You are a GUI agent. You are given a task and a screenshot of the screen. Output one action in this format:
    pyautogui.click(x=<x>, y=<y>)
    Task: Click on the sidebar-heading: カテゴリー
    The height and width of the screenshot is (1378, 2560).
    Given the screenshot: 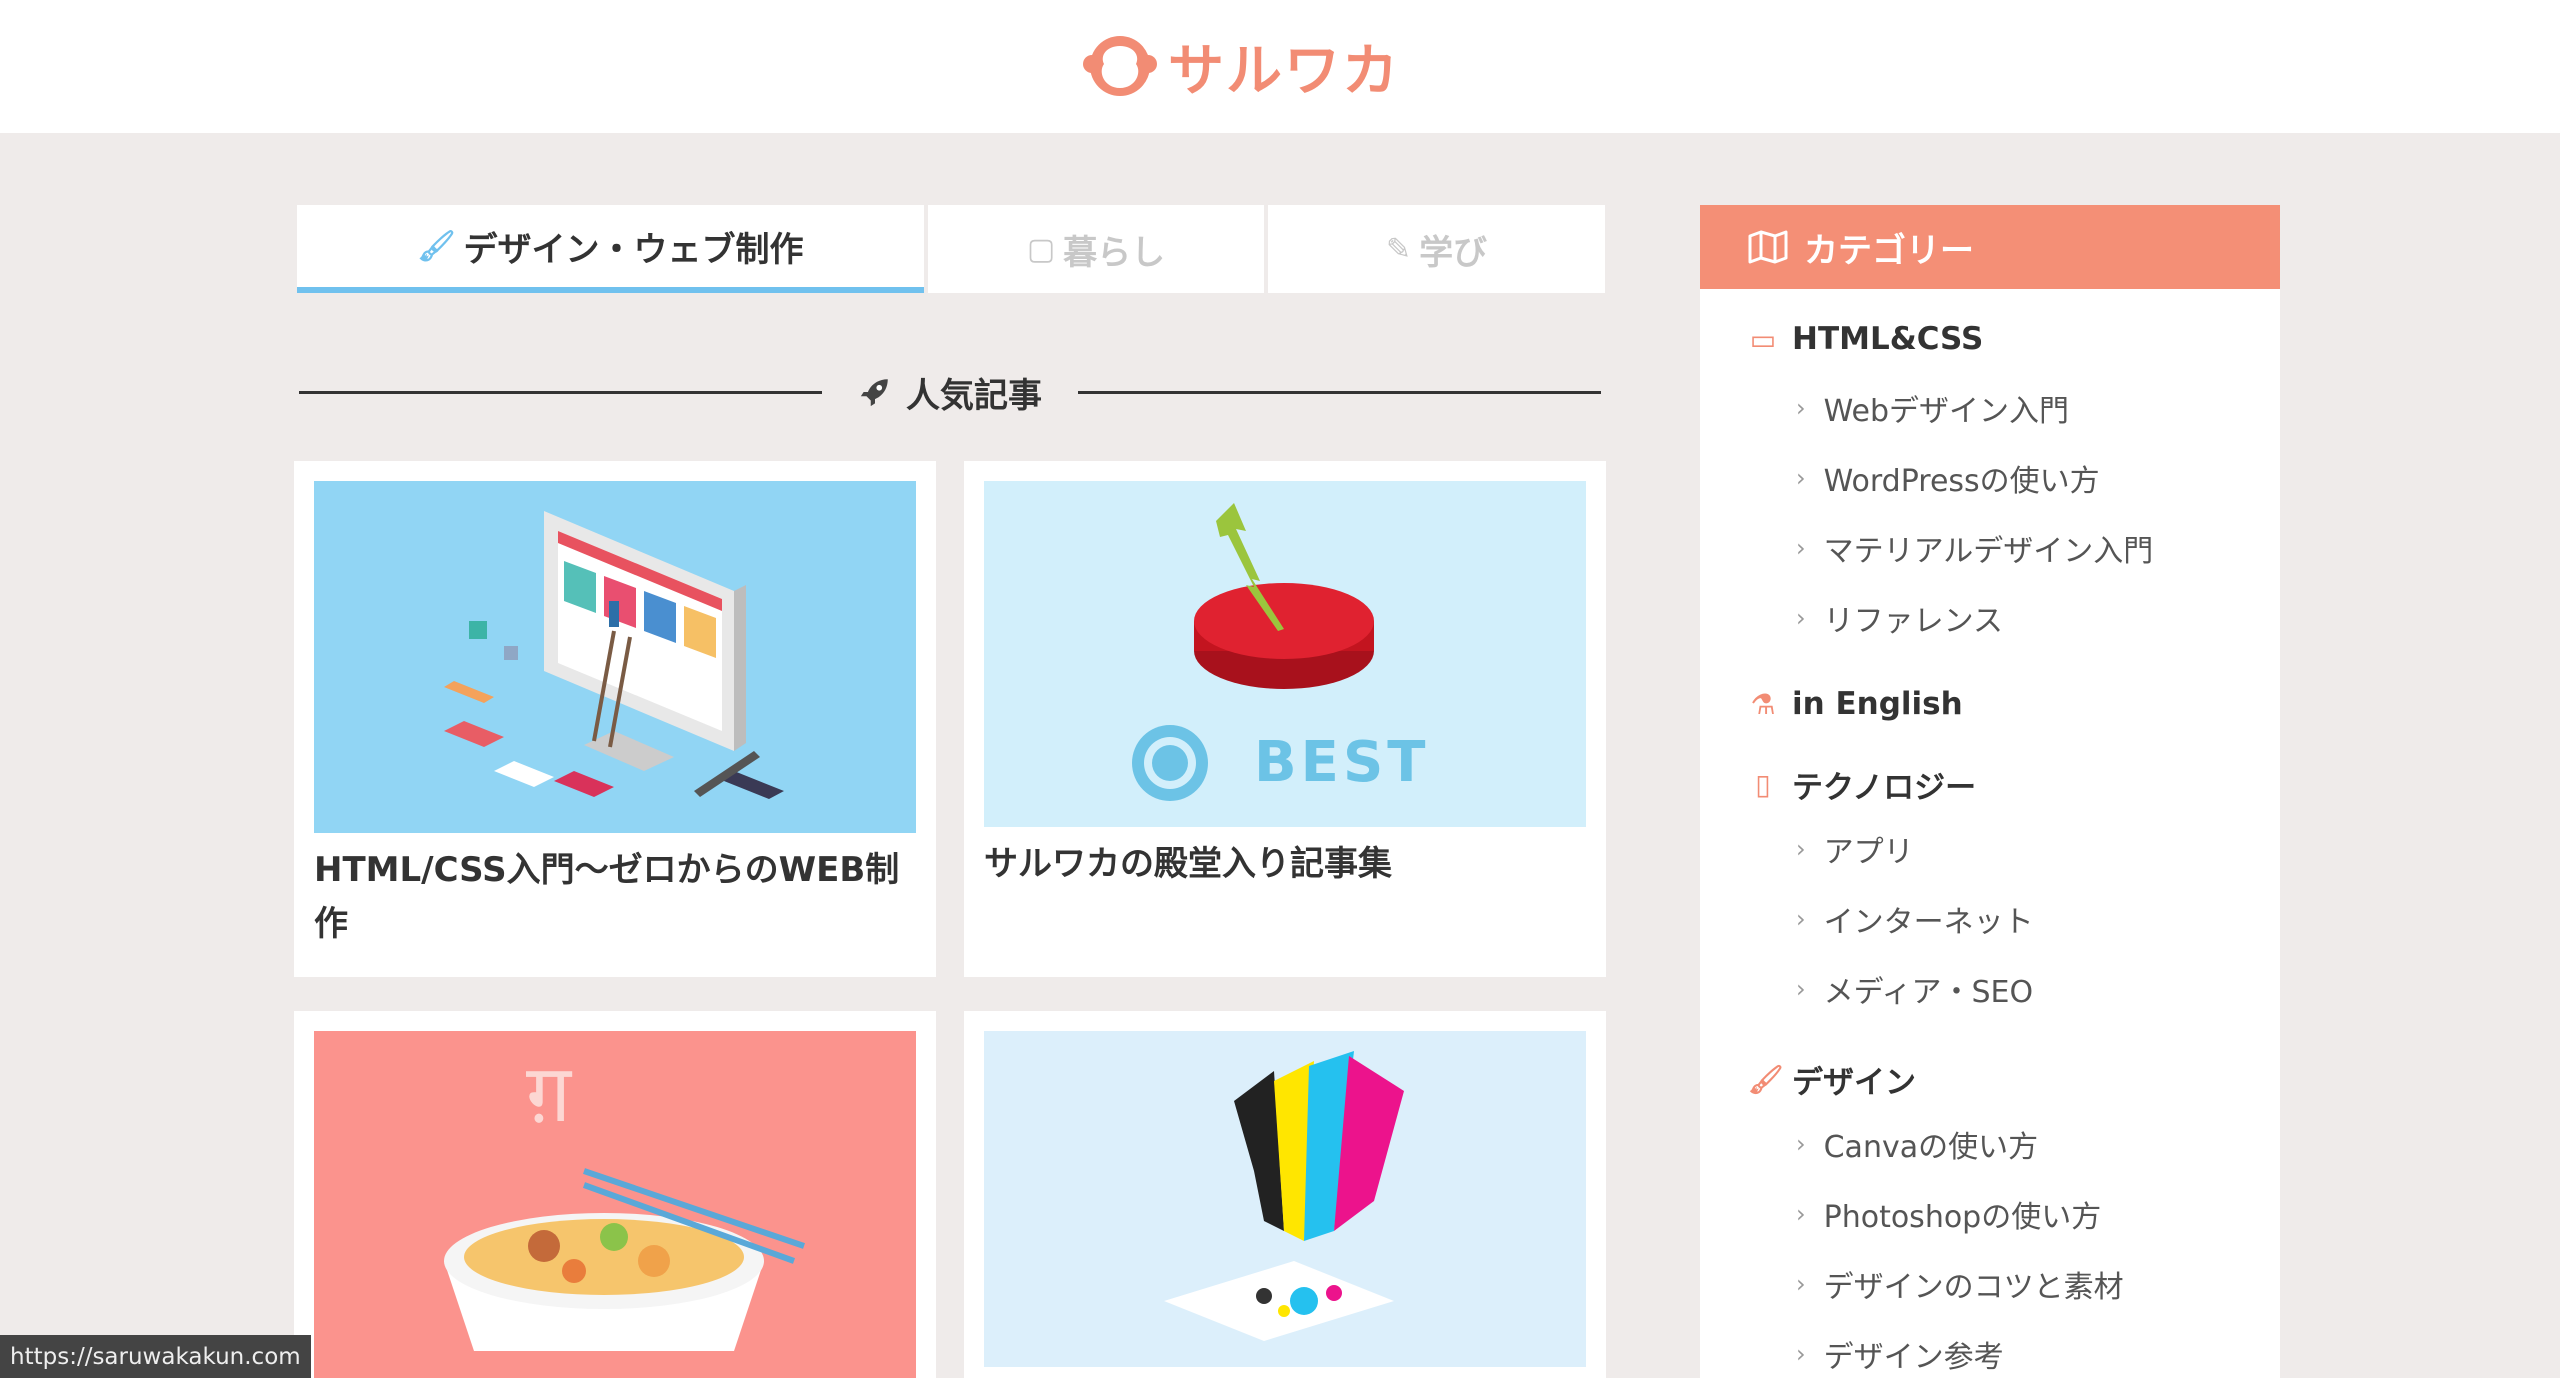 What is the action you would take?
    pyautogui.click(x=1990, y=247)
    